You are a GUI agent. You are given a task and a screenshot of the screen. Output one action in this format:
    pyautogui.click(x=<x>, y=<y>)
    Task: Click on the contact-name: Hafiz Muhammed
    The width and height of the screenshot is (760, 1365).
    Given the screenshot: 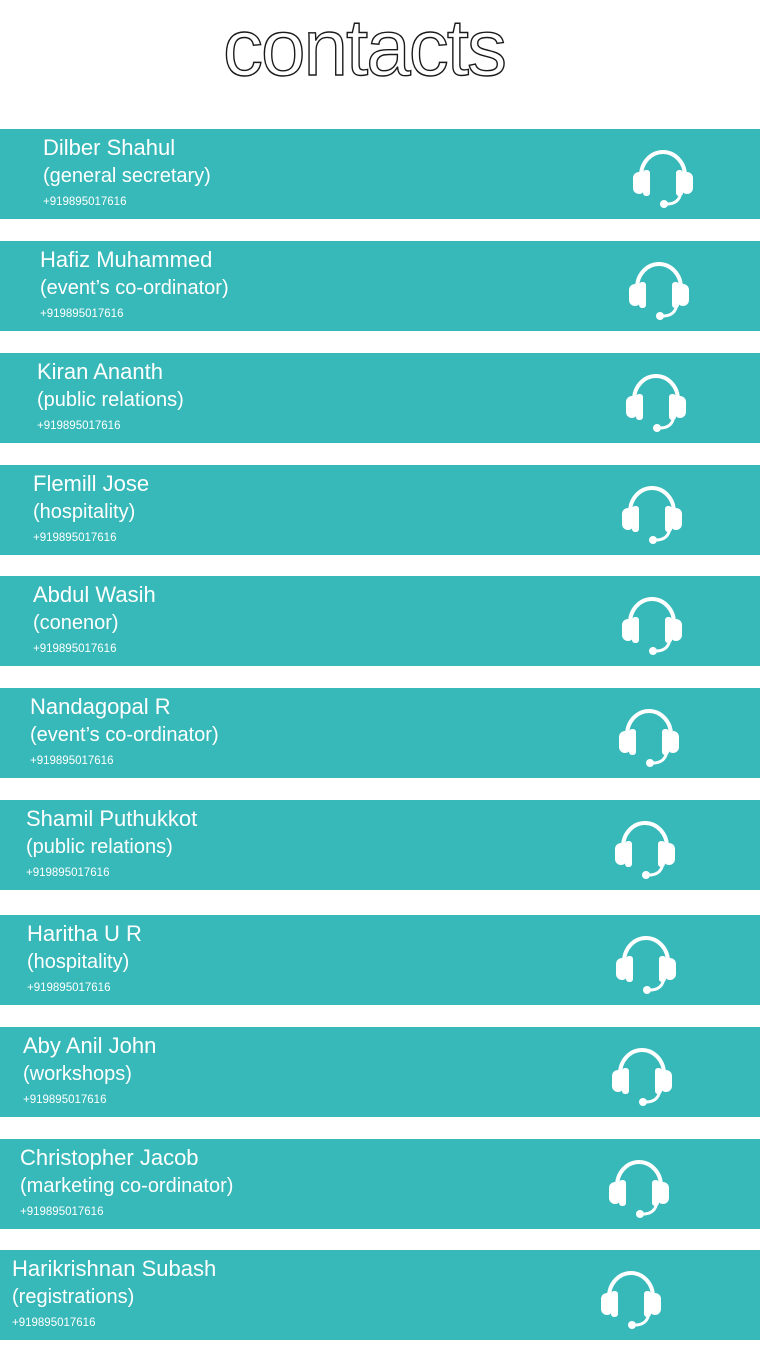 What is the action you would take?
    pyautogui.click(x=126, y=259)
    